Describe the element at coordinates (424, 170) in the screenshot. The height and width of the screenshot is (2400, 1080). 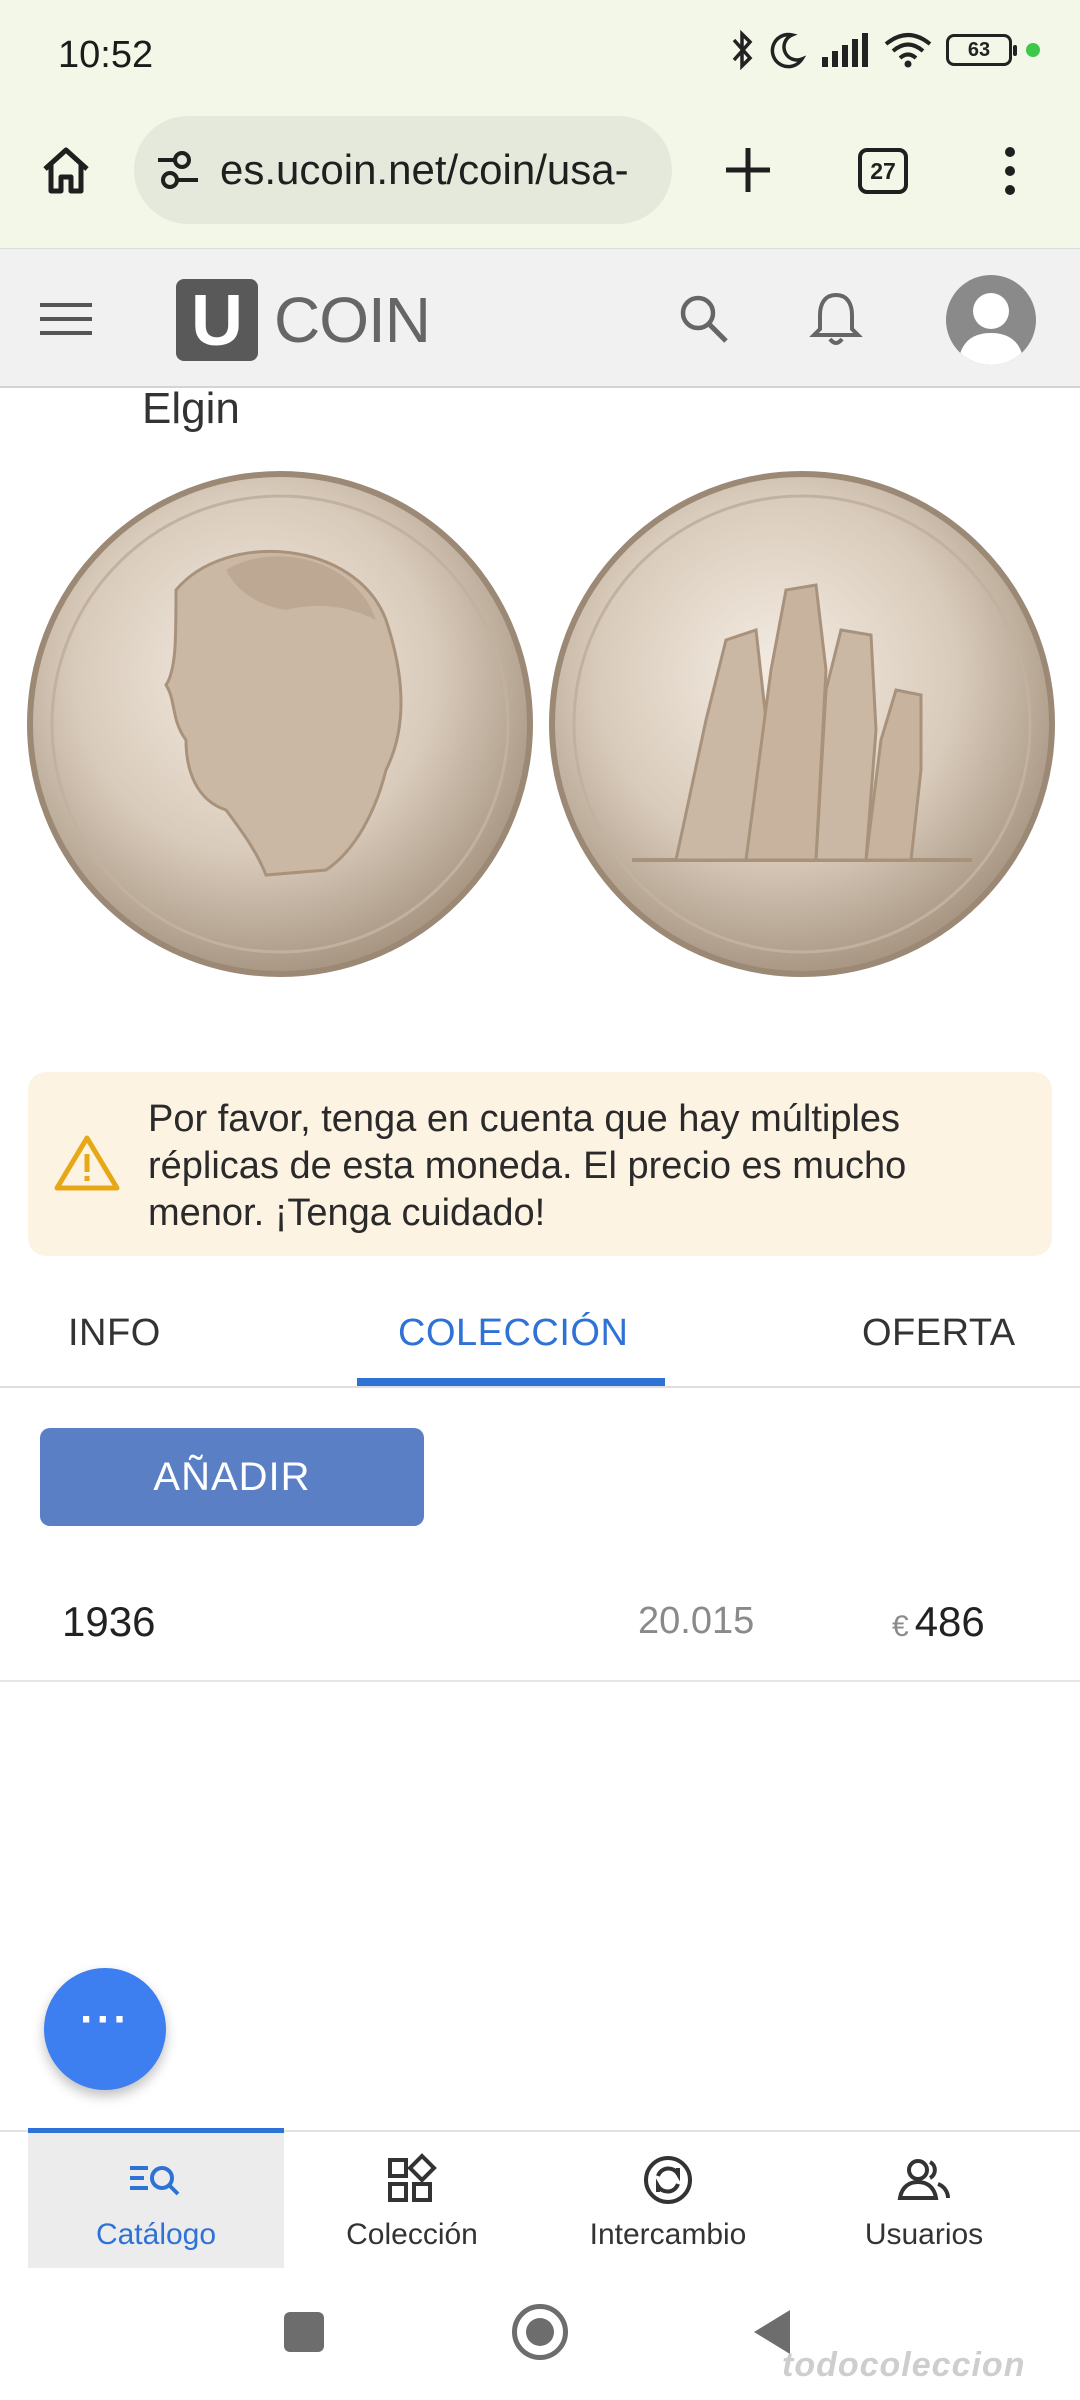
I see `url-text: es.ucoin.net/coin/usa-` at that location.